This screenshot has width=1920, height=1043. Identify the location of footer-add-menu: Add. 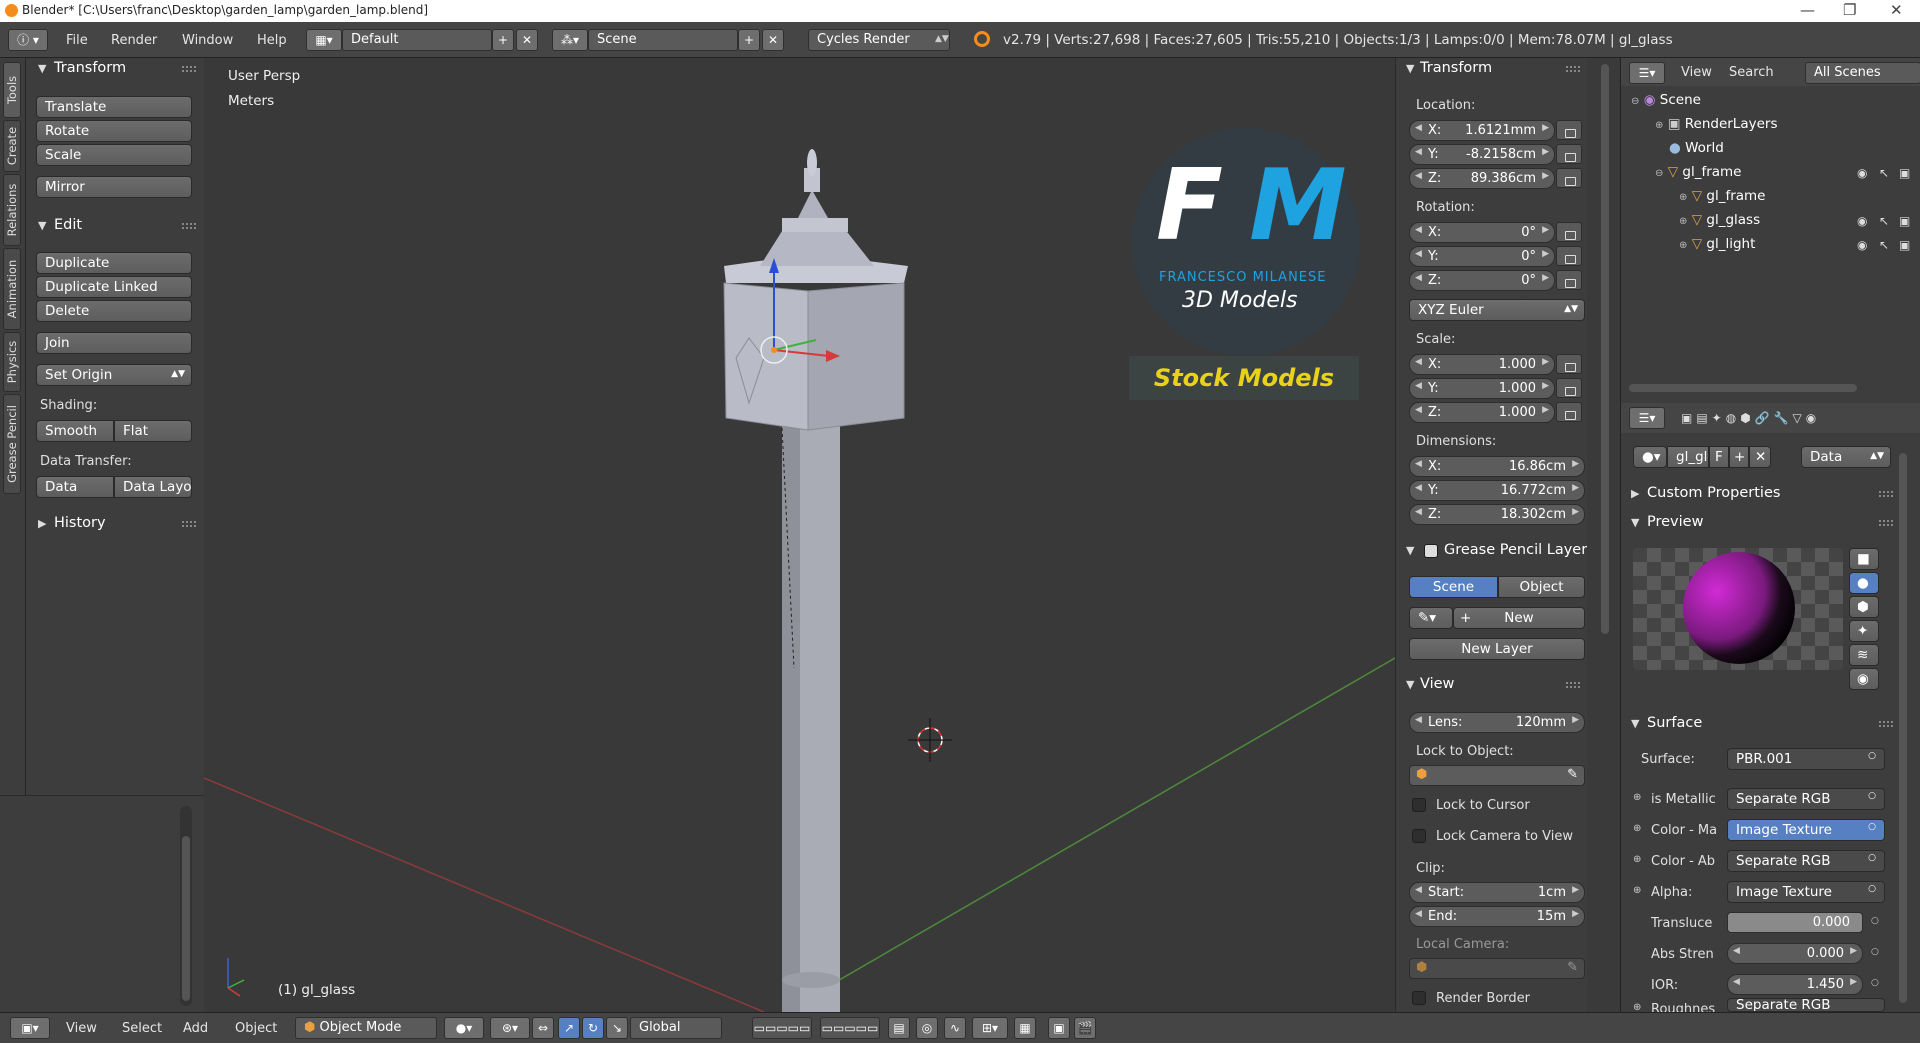
(195, 1028).